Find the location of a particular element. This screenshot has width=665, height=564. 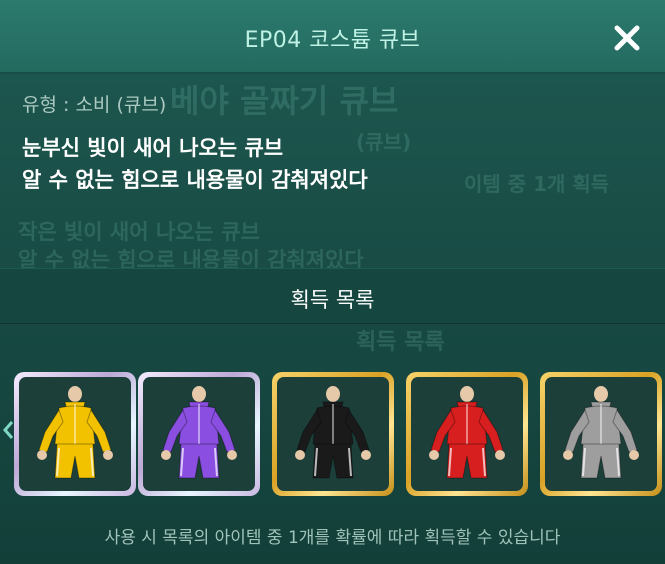

item-type-label: 유형 : 소비 (큐브) is located at coordinates (94, 105).